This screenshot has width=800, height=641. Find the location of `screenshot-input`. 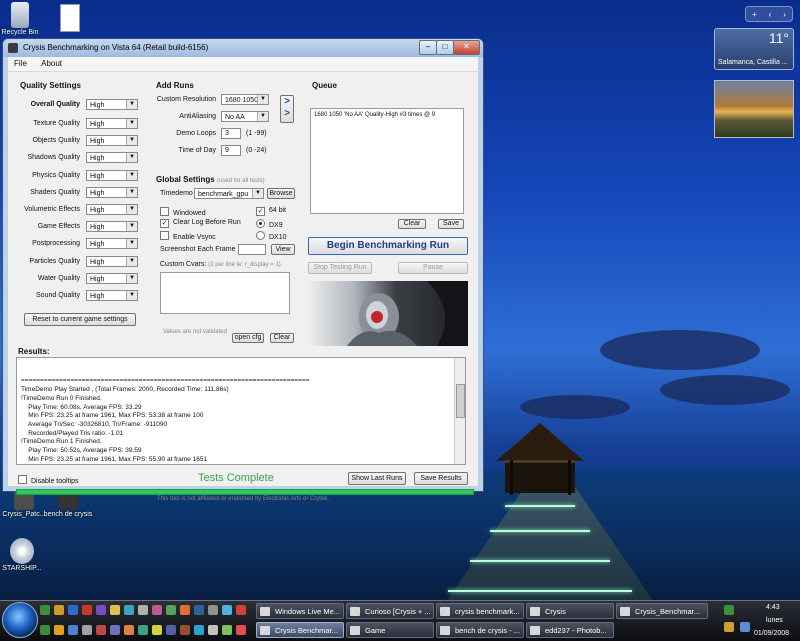

screenshot-input is located at coordinates (252, 249).